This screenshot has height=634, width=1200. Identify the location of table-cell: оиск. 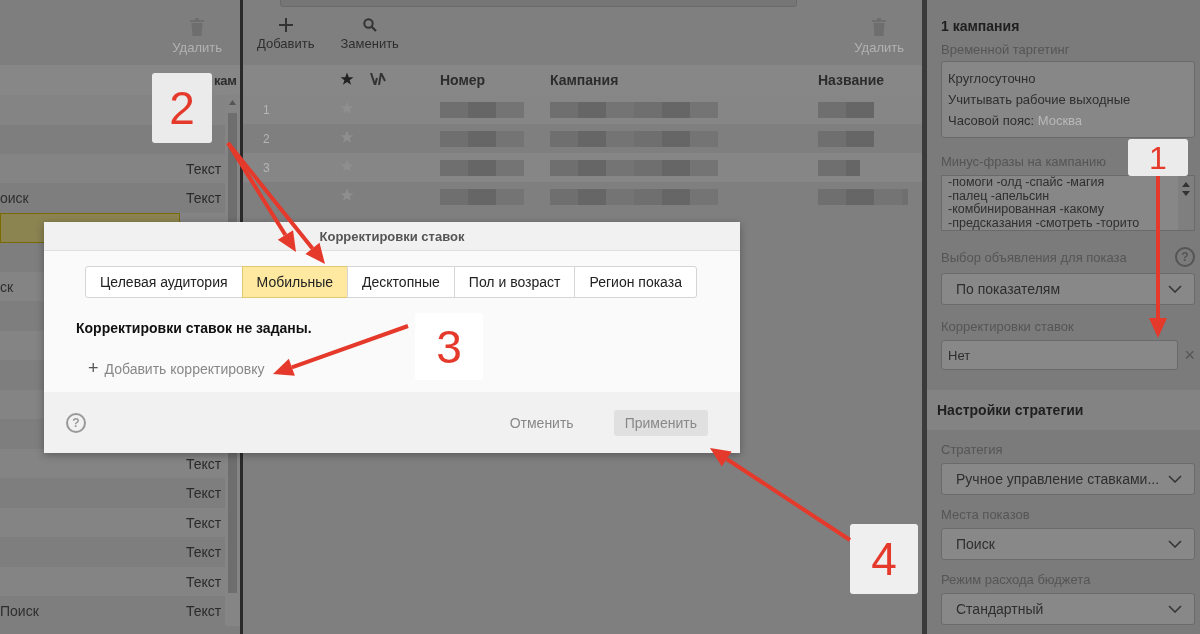
(14, 198).